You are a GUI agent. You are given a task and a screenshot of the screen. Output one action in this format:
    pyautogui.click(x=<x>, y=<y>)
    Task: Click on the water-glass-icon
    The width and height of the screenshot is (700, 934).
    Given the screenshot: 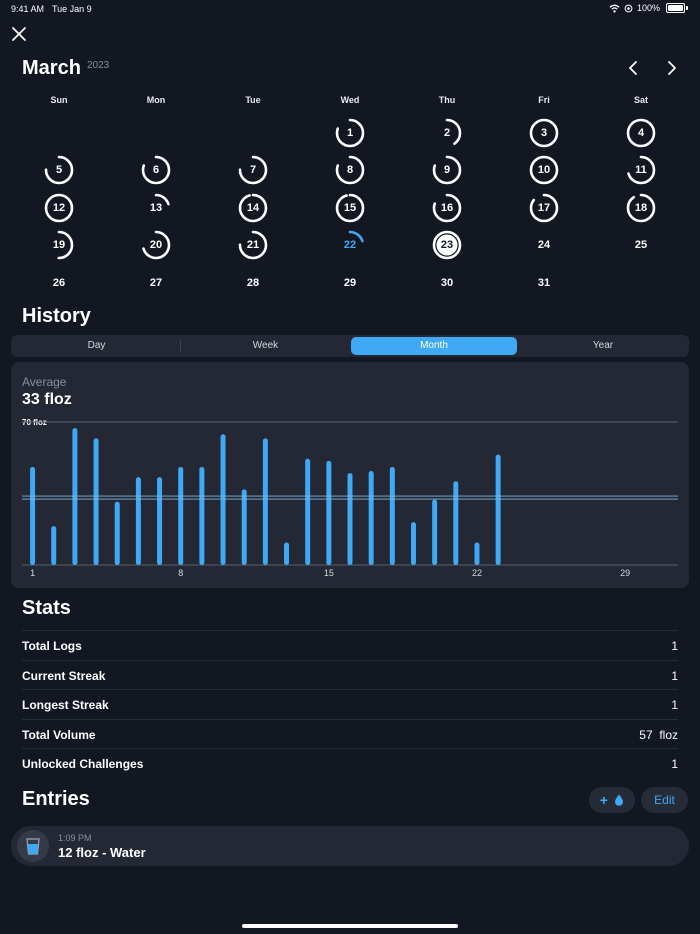 What is the action you would take?
    pyautogui.click(x=33, y=846)
    